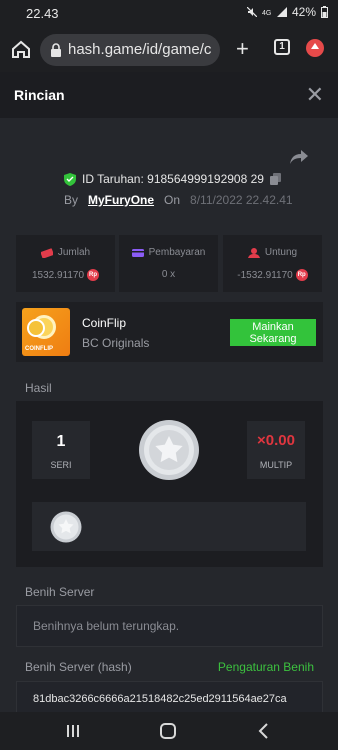 This screenshot has width=338, height=750. Describe the element at coordinates (42, 13) in the screenshot. I see `status-time: 22.43` at that location.